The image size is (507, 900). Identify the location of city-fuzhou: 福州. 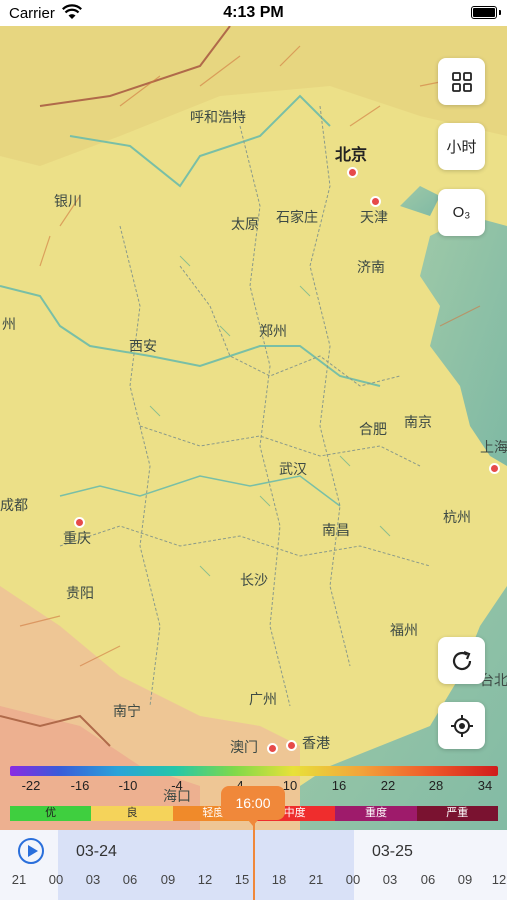
(404, 630).